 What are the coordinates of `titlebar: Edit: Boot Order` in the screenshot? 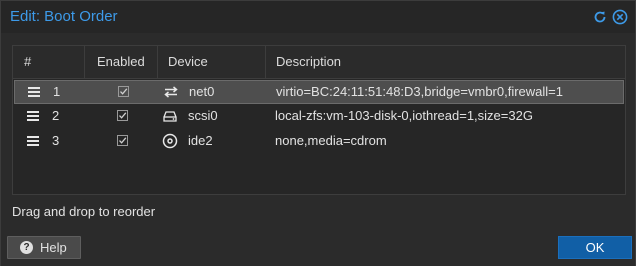 It's located at (318, 17).